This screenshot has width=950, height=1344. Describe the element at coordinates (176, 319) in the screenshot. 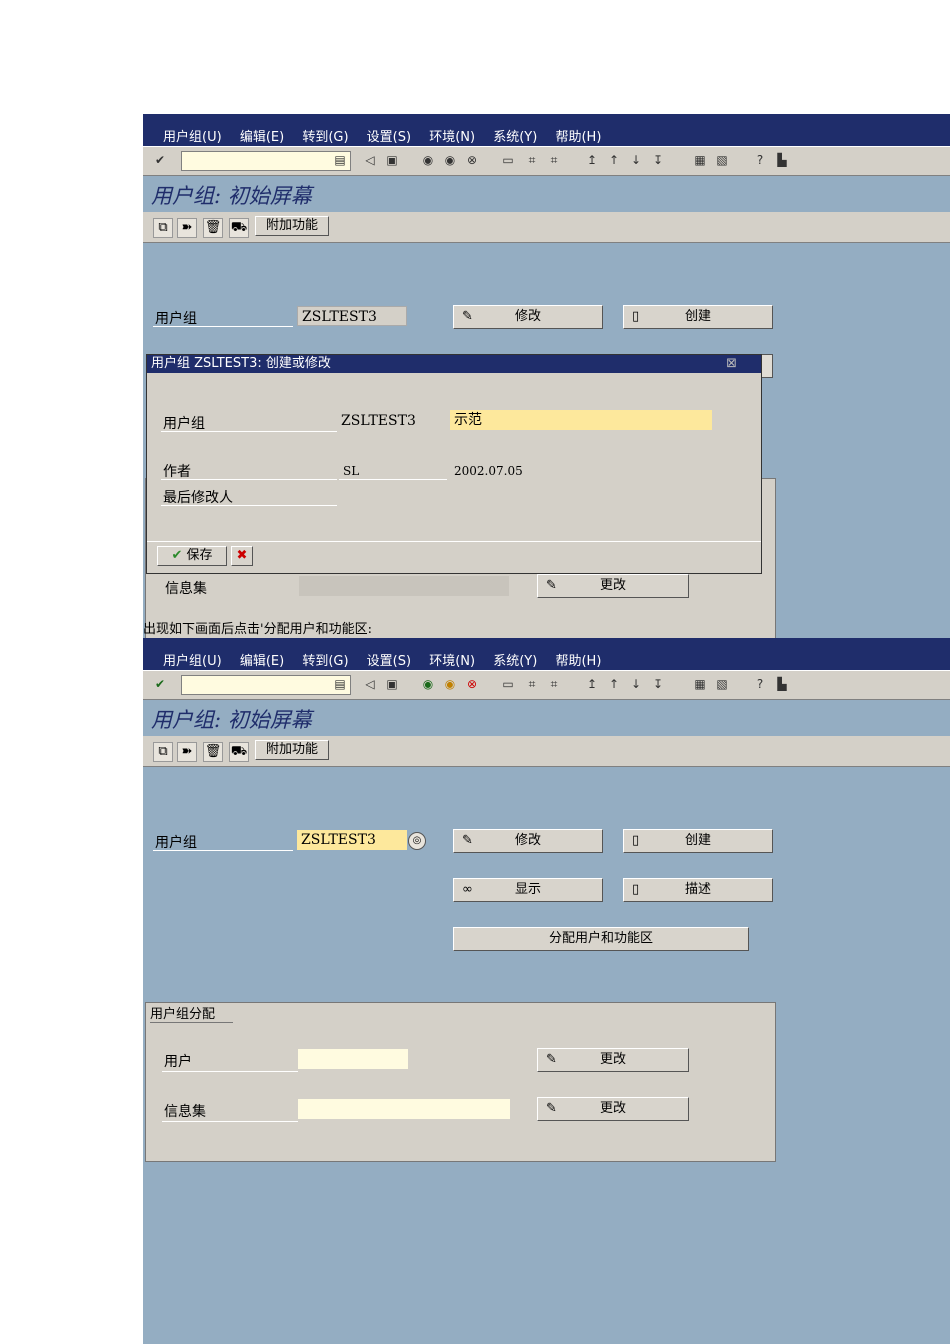

I see `usergroup-label: 用户组` at that location.